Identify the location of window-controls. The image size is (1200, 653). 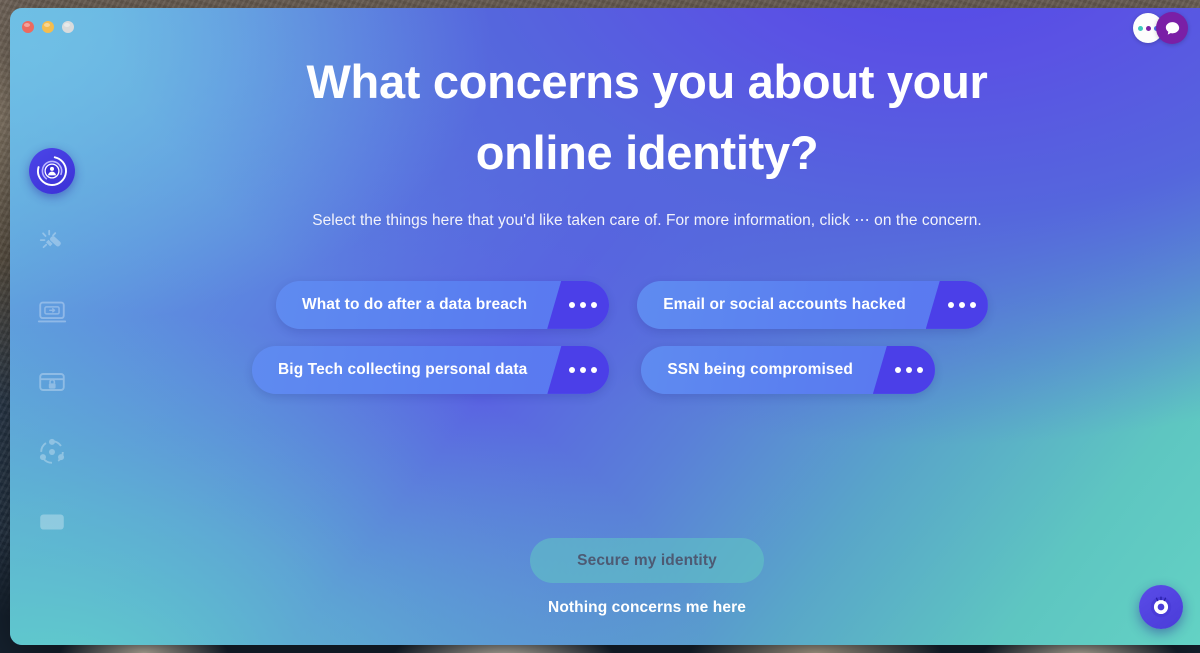
(48, 27).